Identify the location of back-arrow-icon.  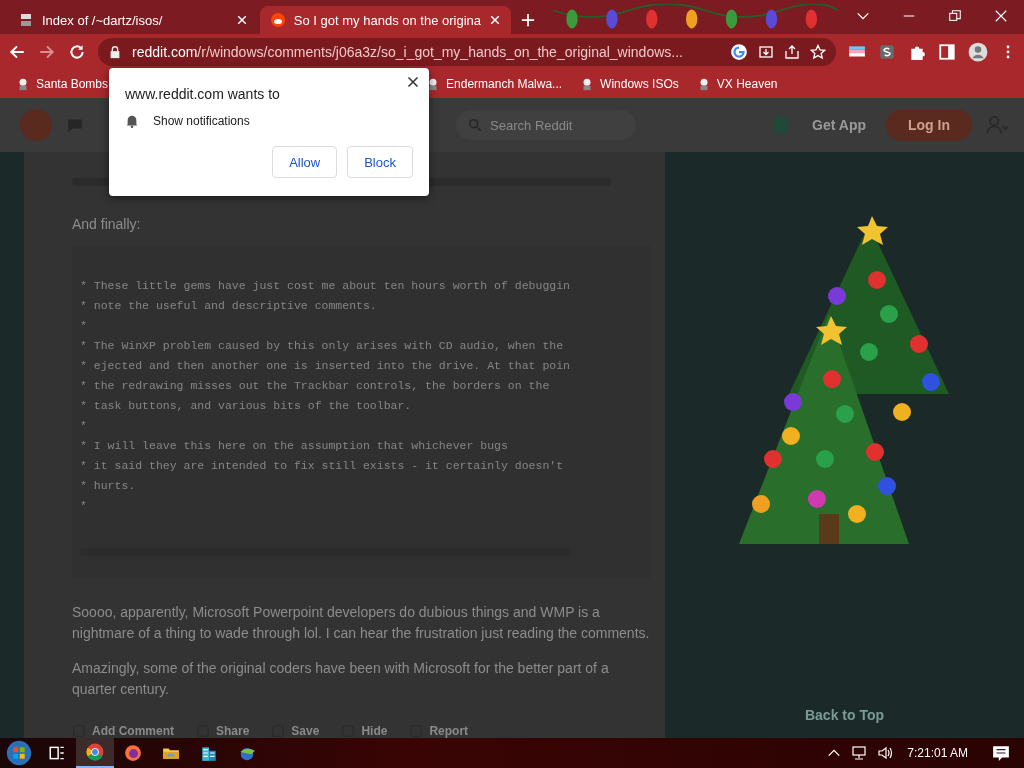
(17, 52).